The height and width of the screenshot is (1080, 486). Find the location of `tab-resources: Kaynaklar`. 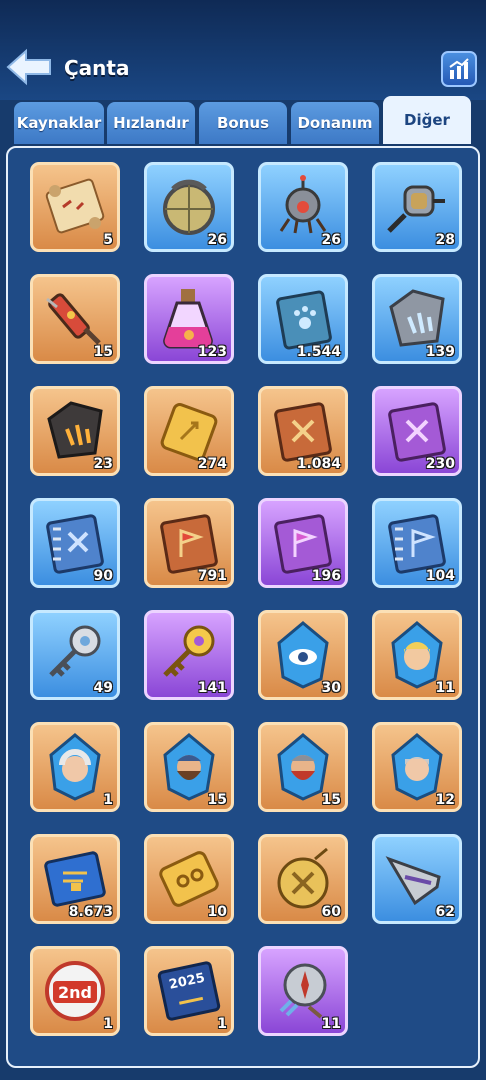

tab-resources: Kaynaklar is located at coordinates (59, 123).